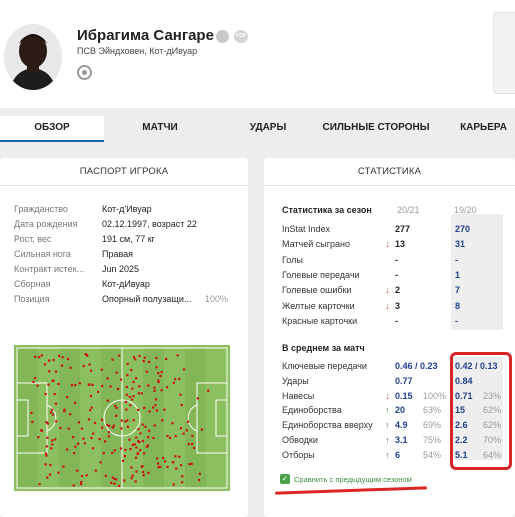  What do you see at coordinates (285, 479) in the screenshot?
I see `compare-checkbox: ✓` at bounding box center [285, 479].